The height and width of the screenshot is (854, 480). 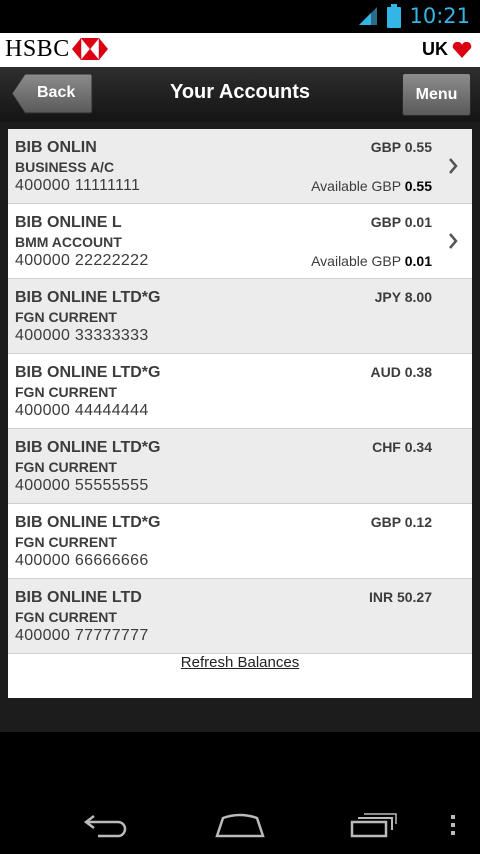 I want to click on brand-bar: HSBC UK, so click(x=240, y=50).